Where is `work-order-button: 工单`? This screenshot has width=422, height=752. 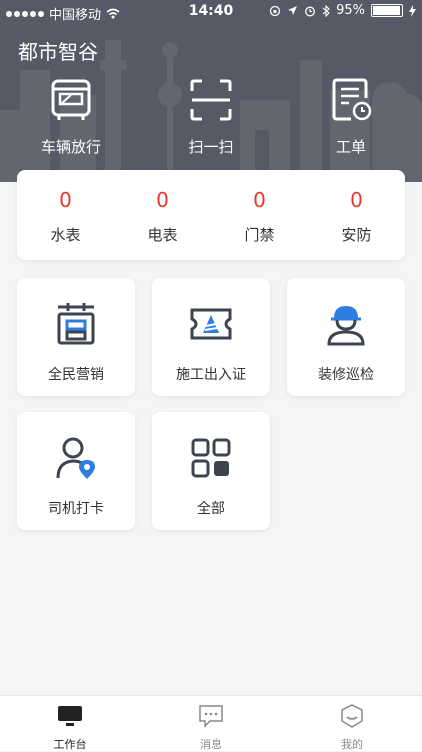
work-order-button: 工单 is located at coordinates (351, 117).